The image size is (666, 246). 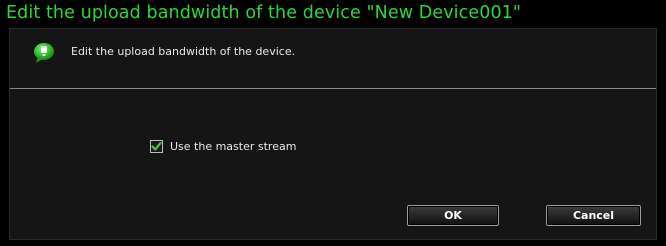 What do you see at coordinates (183, 51) in the screenshot?
I see `dialog-description: Edit the upload bandwidth of the device.` at bounding box center [183, 51].